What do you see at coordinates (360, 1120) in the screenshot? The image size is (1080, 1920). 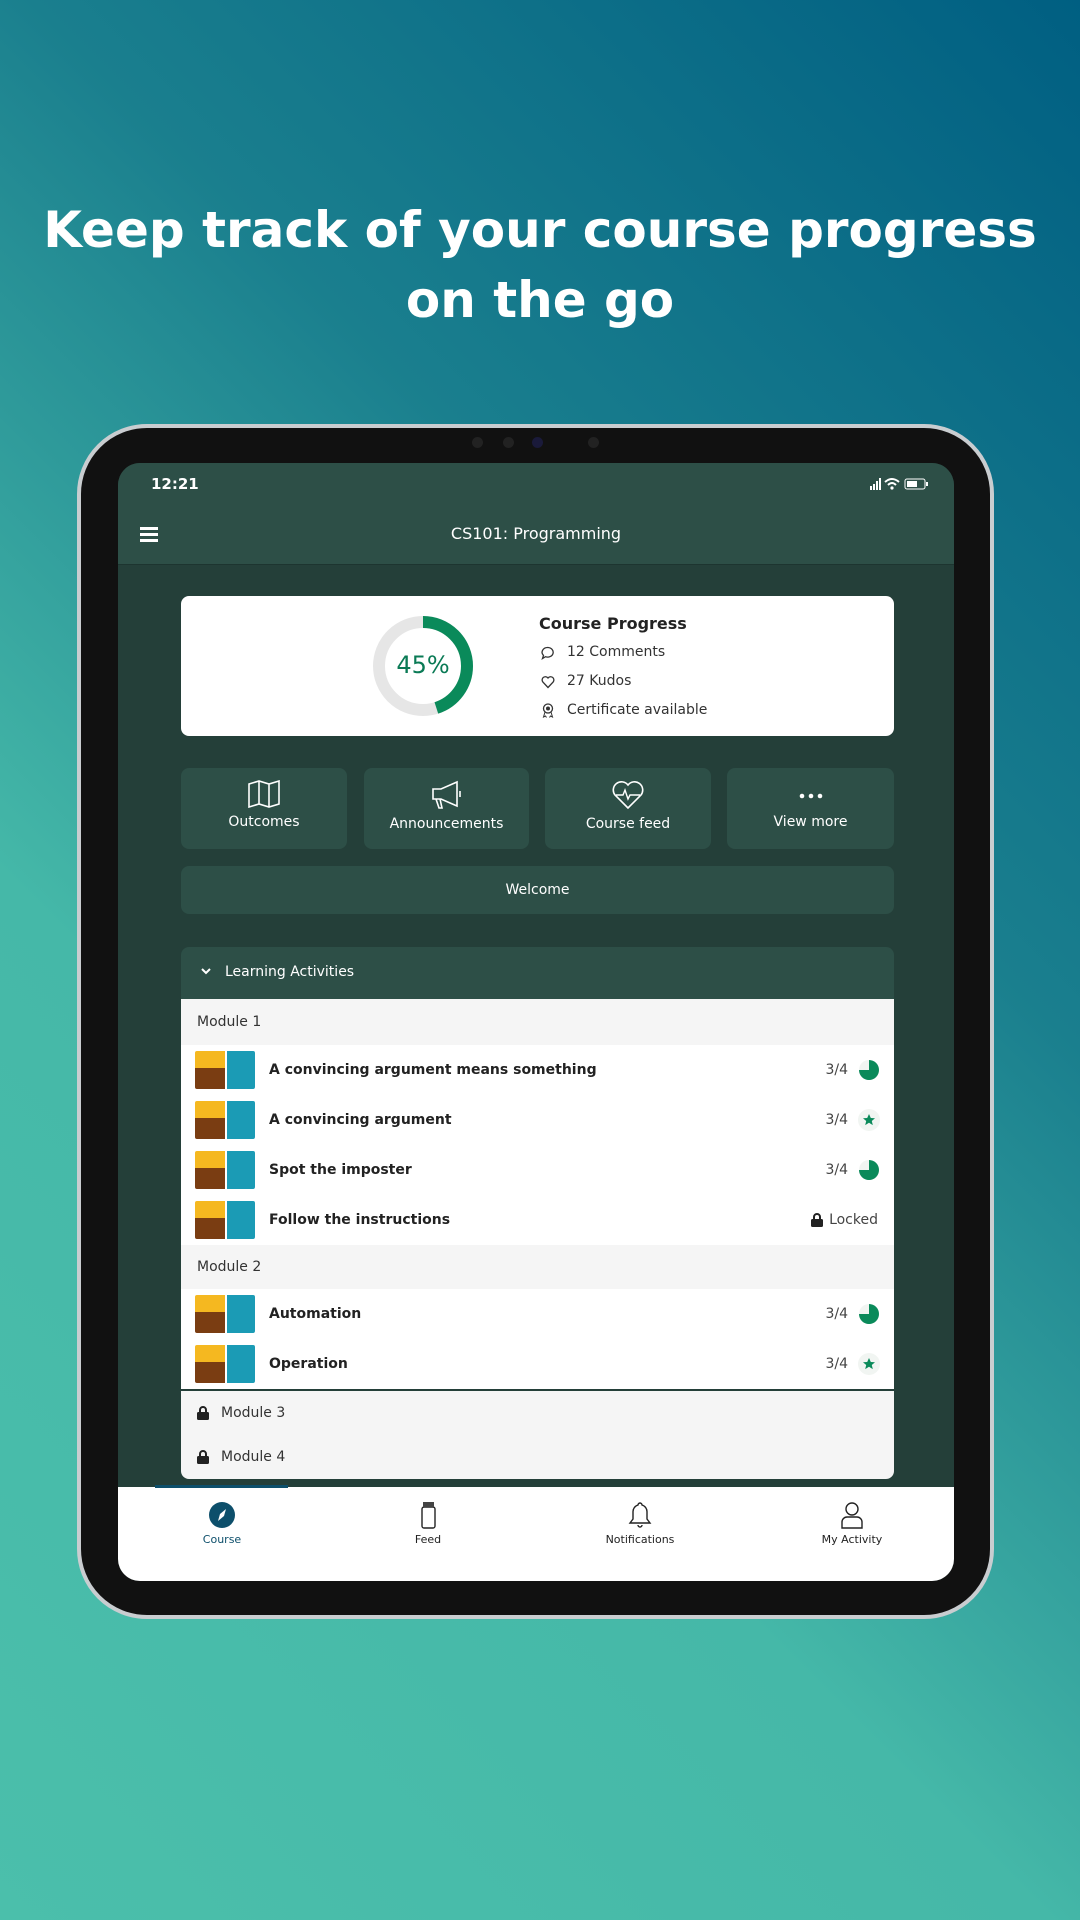 I see `activity-title: A convincing argument` at bounding box center [360, 1120].